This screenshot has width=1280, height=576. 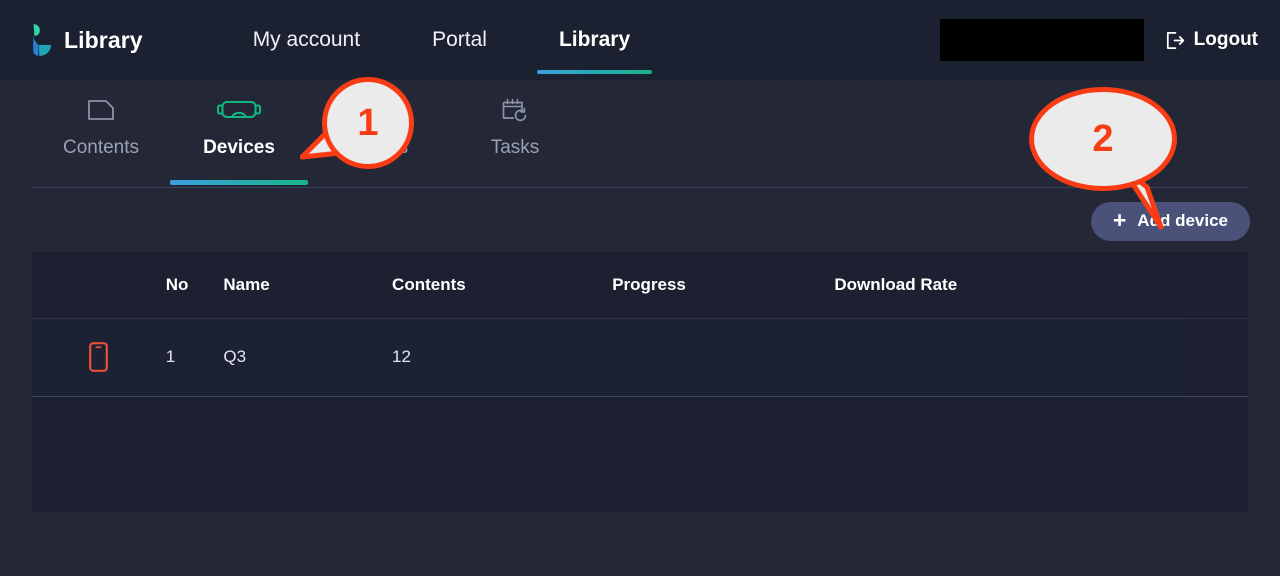 I want to click on logout-icon, so click(x=1174, y=40).